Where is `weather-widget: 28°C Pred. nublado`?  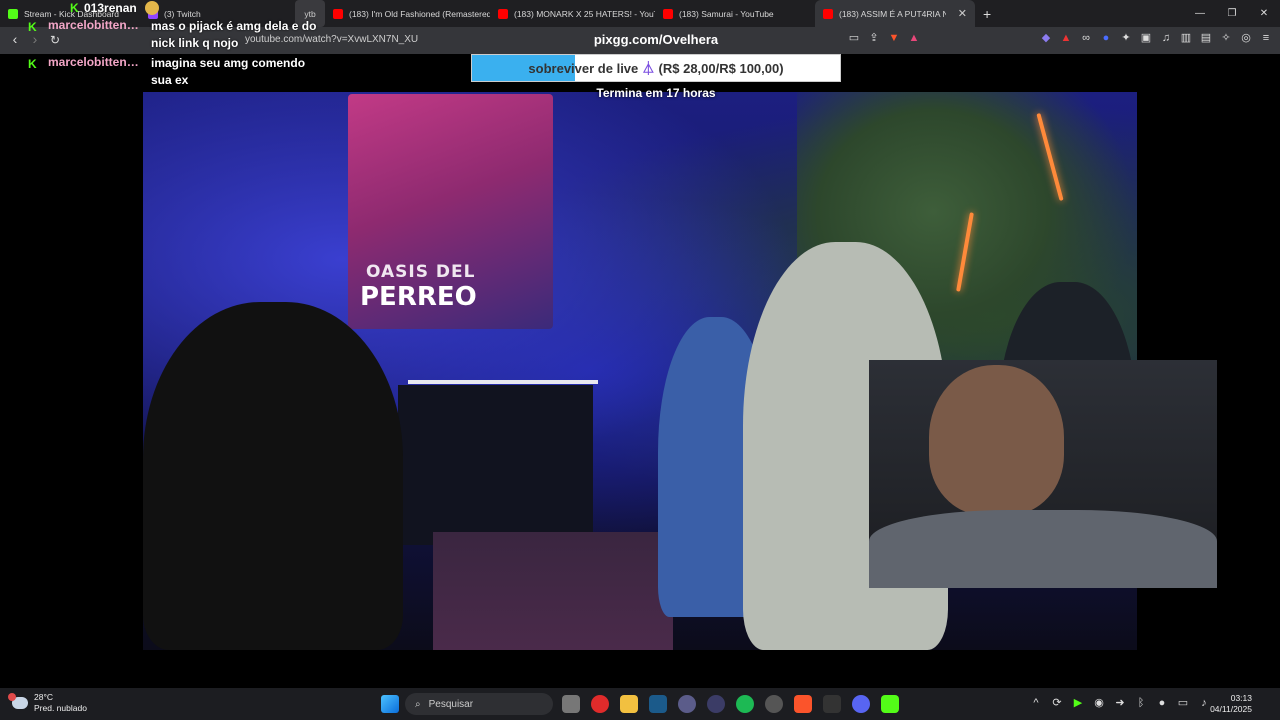
weather-widget: 28°C Pred. nublado is located at coordinates (47, 703).